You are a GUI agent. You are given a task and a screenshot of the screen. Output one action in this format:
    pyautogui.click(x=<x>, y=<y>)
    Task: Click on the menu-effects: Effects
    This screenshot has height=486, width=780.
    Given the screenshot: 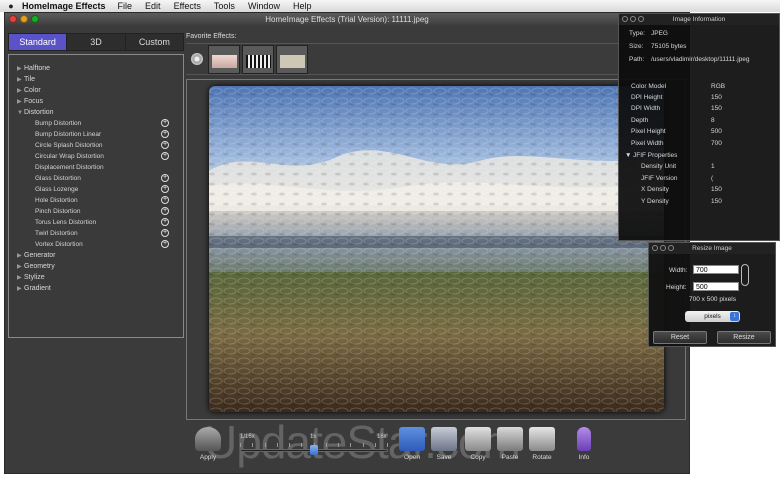 What is the action you would take?
    pyautogui.click(x=187, y=6)
    